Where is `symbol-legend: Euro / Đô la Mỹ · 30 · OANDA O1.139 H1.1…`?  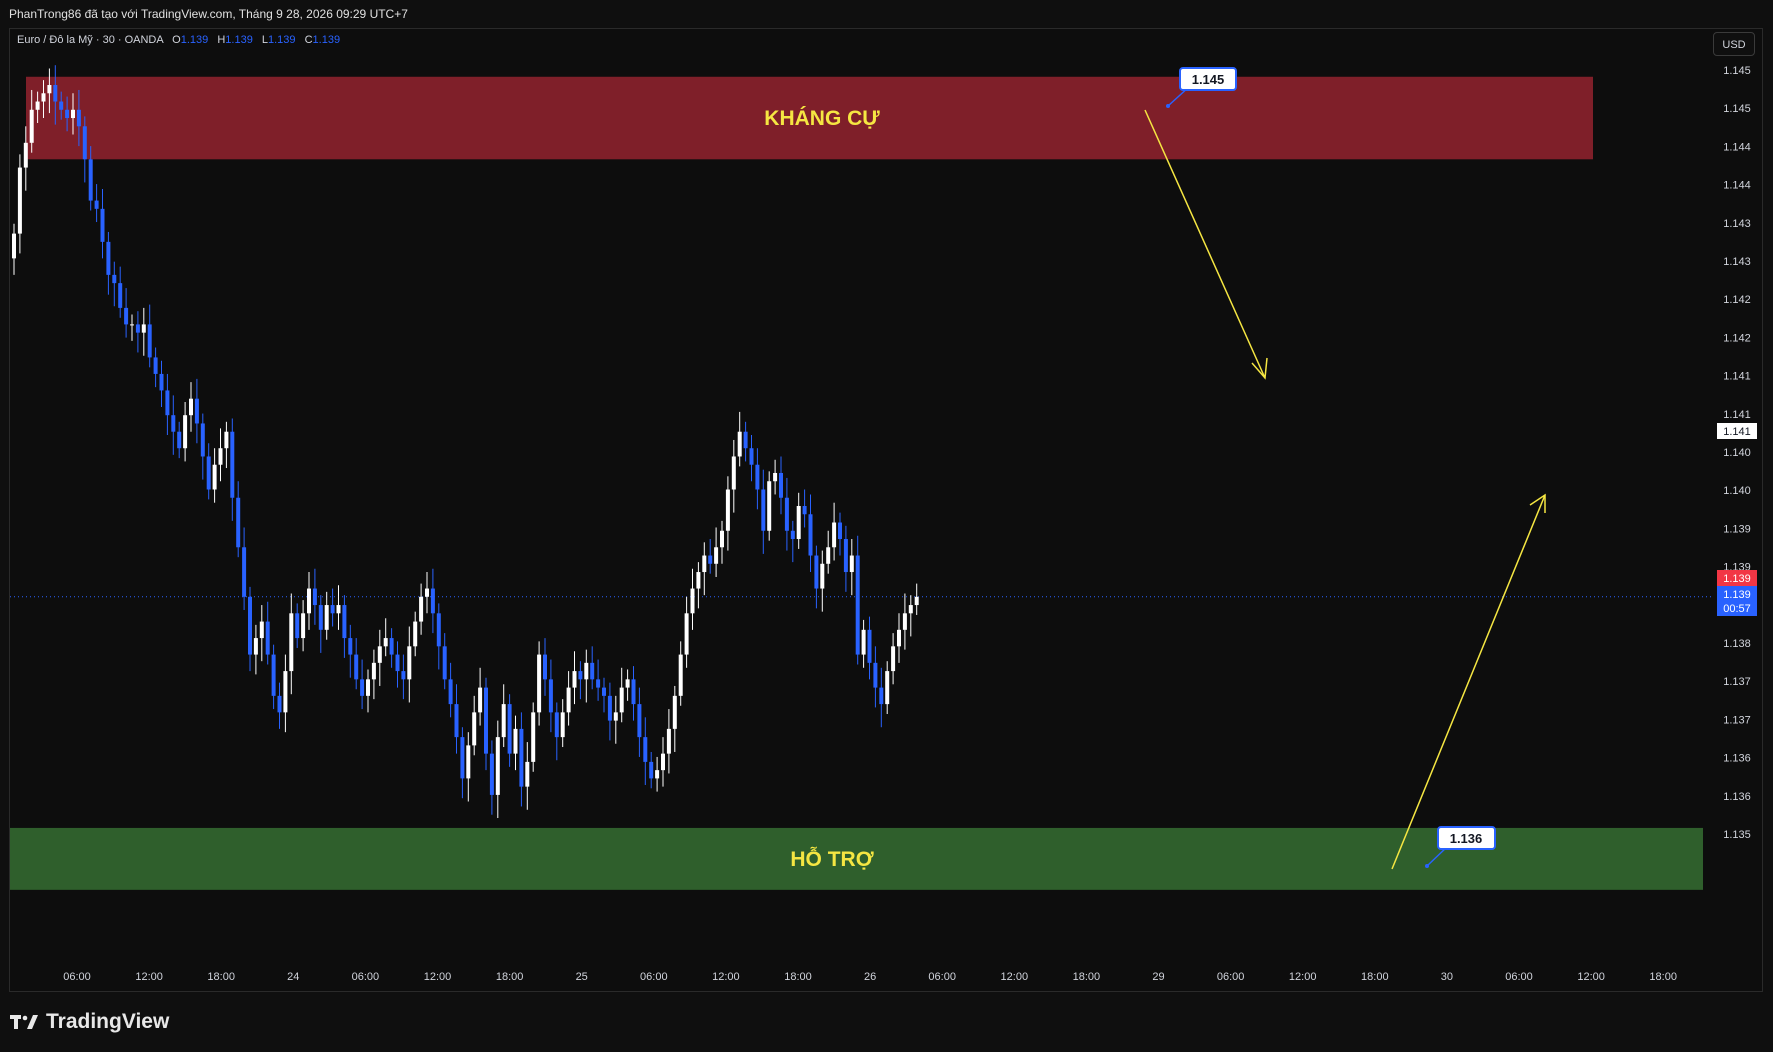
symbol-legend: Euro / Đô la Mỹ · 30 · OANDA O1.139 H1.1… is located at coordinates (178, 40).